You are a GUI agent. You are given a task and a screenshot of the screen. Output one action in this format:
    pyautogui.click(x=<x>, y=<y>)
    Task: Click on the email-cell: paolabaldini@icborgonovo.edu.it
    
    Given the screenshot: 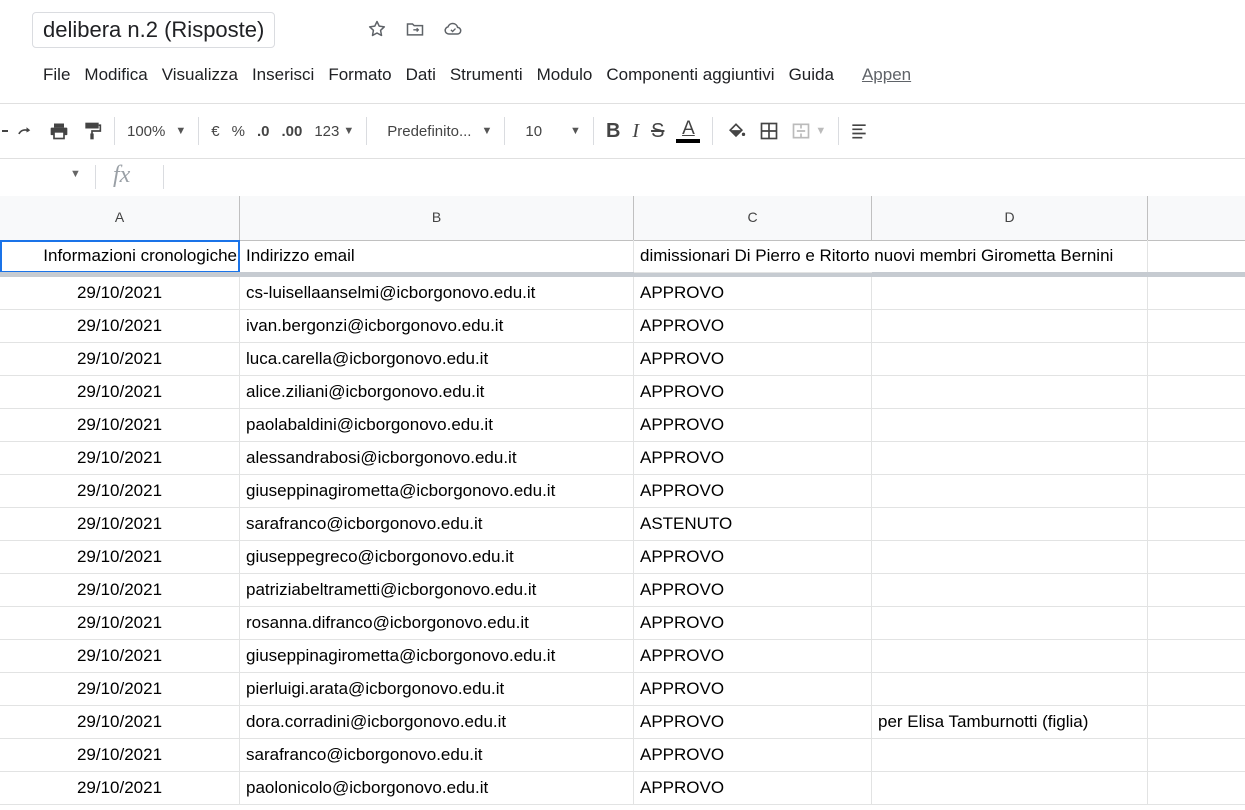 What is the action you would take?
    pyautogui.click(x=437, y=425)
    